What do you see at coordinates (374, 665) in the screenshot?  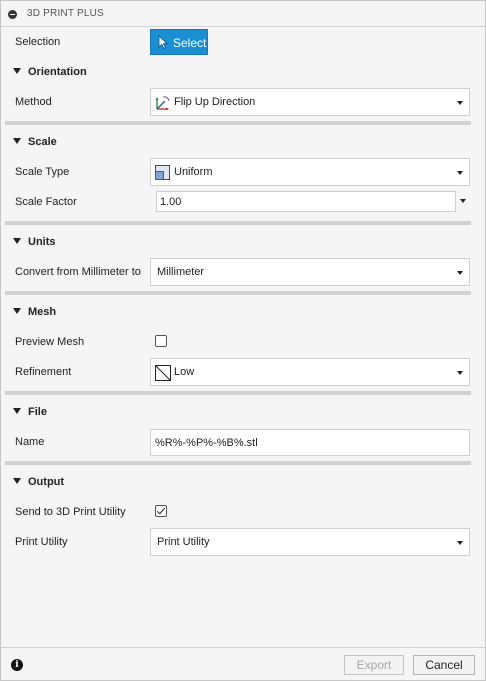 I see `export-button: Export` at bounding box center [374, 665].